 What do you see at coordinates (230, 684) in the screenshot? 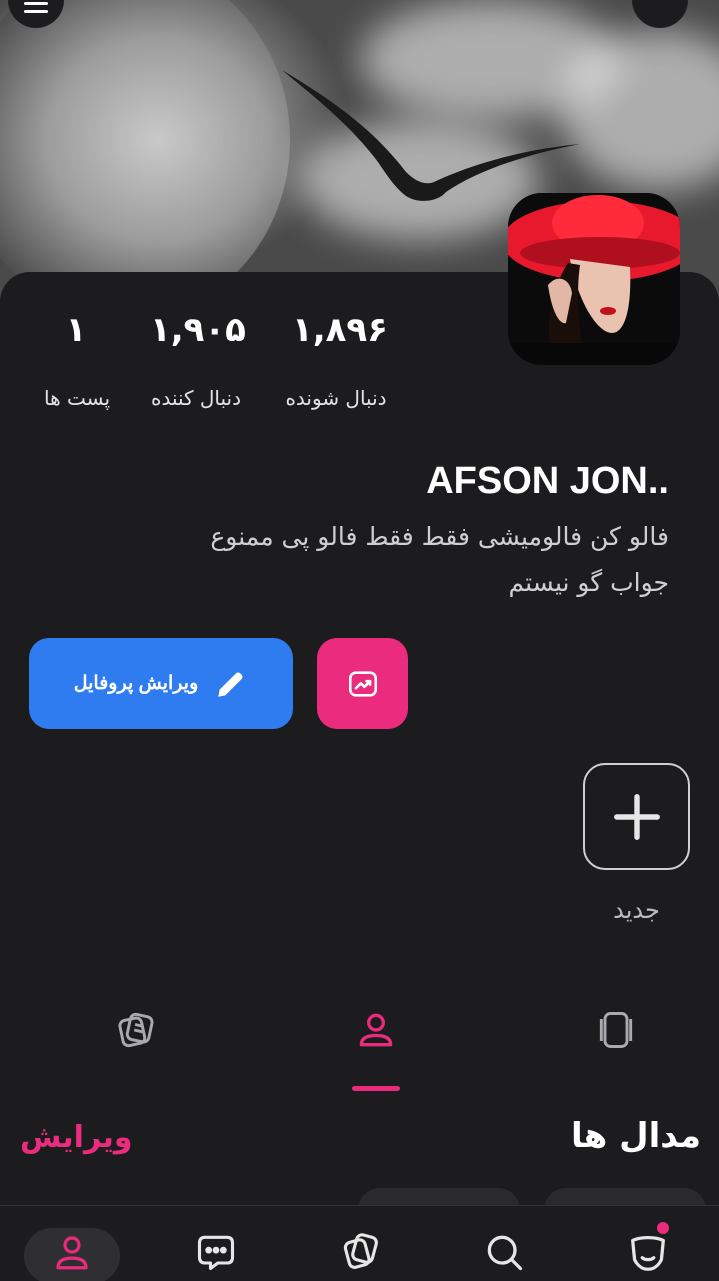
I see `pencil-icon` at bounding box center [230, 684].